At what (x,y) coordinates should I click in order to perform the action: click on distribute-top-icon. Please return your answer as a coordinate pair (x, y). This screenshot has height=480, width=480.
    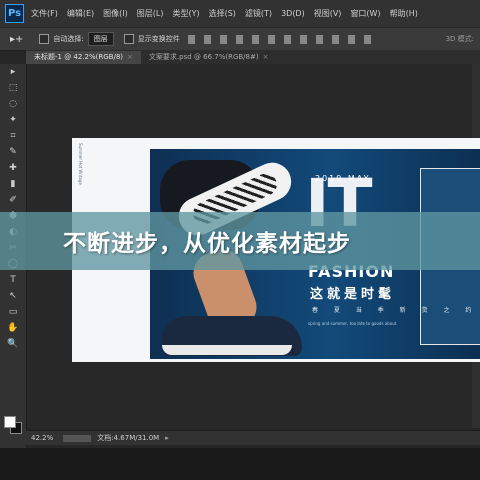
    Looking at the image, I should click on (287, 39).